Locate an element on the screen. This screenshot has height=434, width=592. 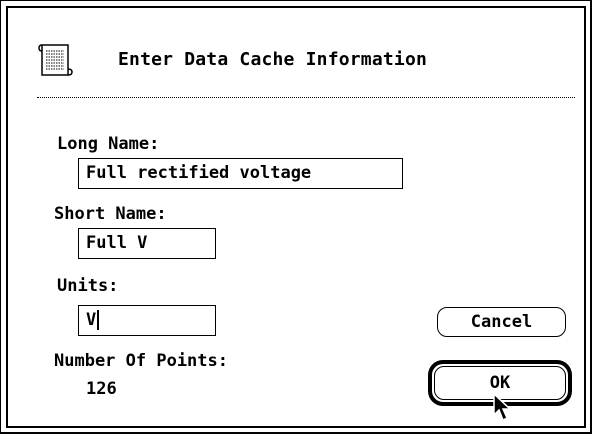
scroll-icon is located at coordinates (55, 60).